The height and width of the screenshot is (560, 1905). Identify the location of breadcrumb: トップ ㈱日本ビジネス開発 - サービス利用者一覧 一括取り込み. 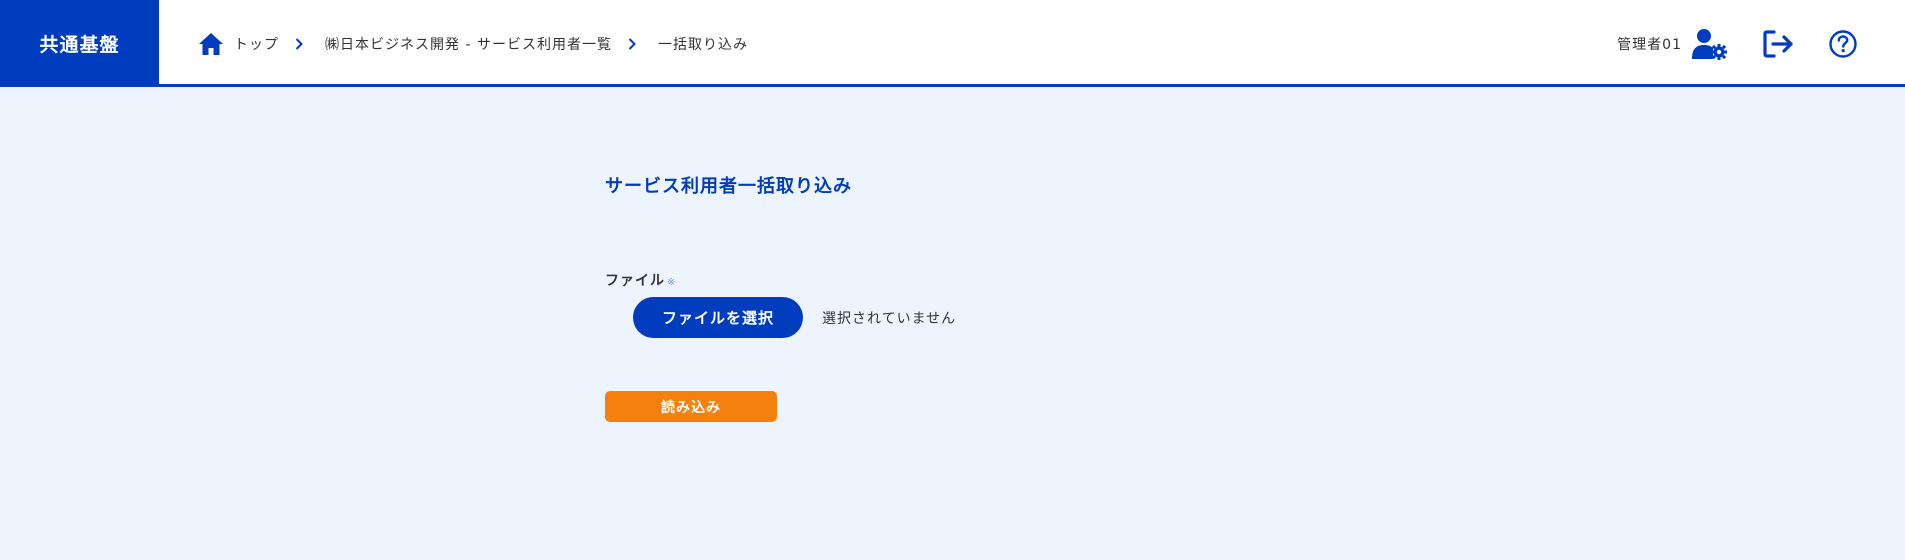
(473, 44).